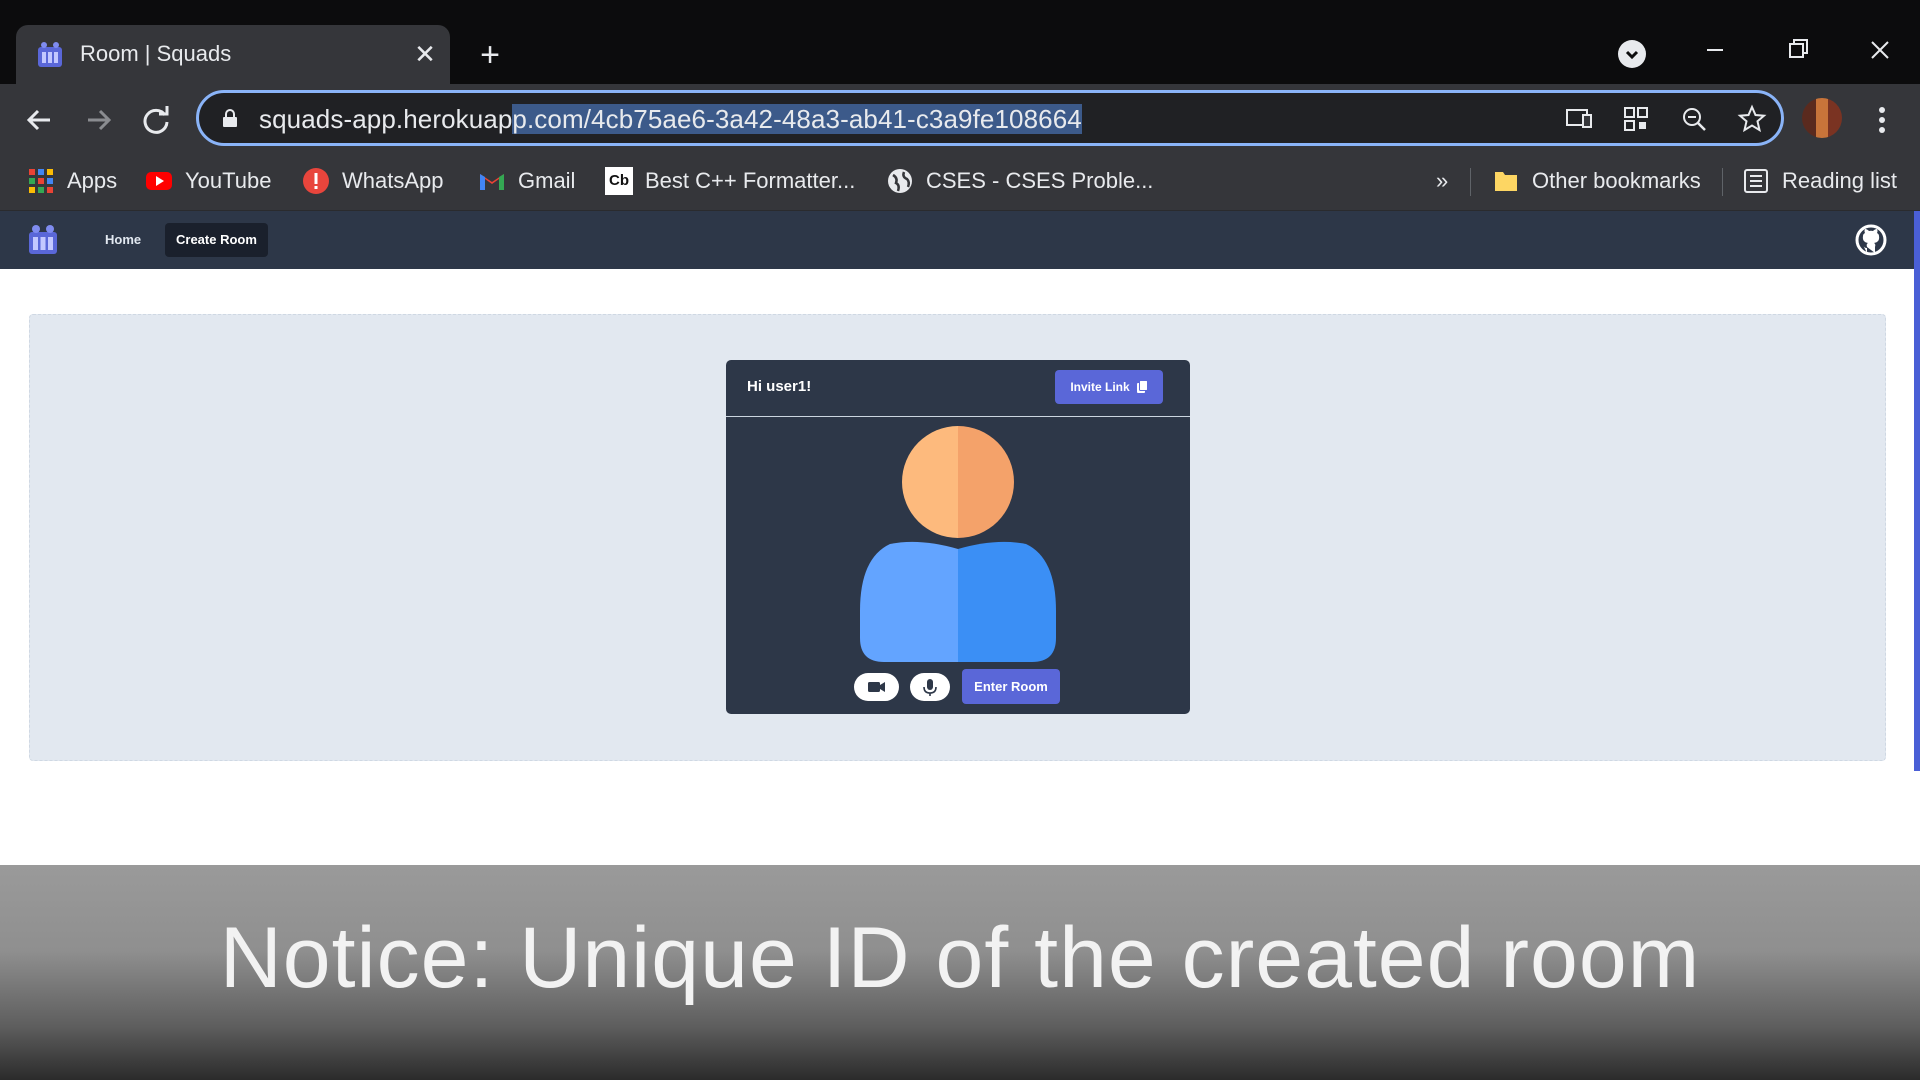 The width and height of the screenshot is (1920, 1080). What do you see at coordinates (1822, 118) in the screenshot?
I see `profile-avatar` at bounding box center [1822, 118].